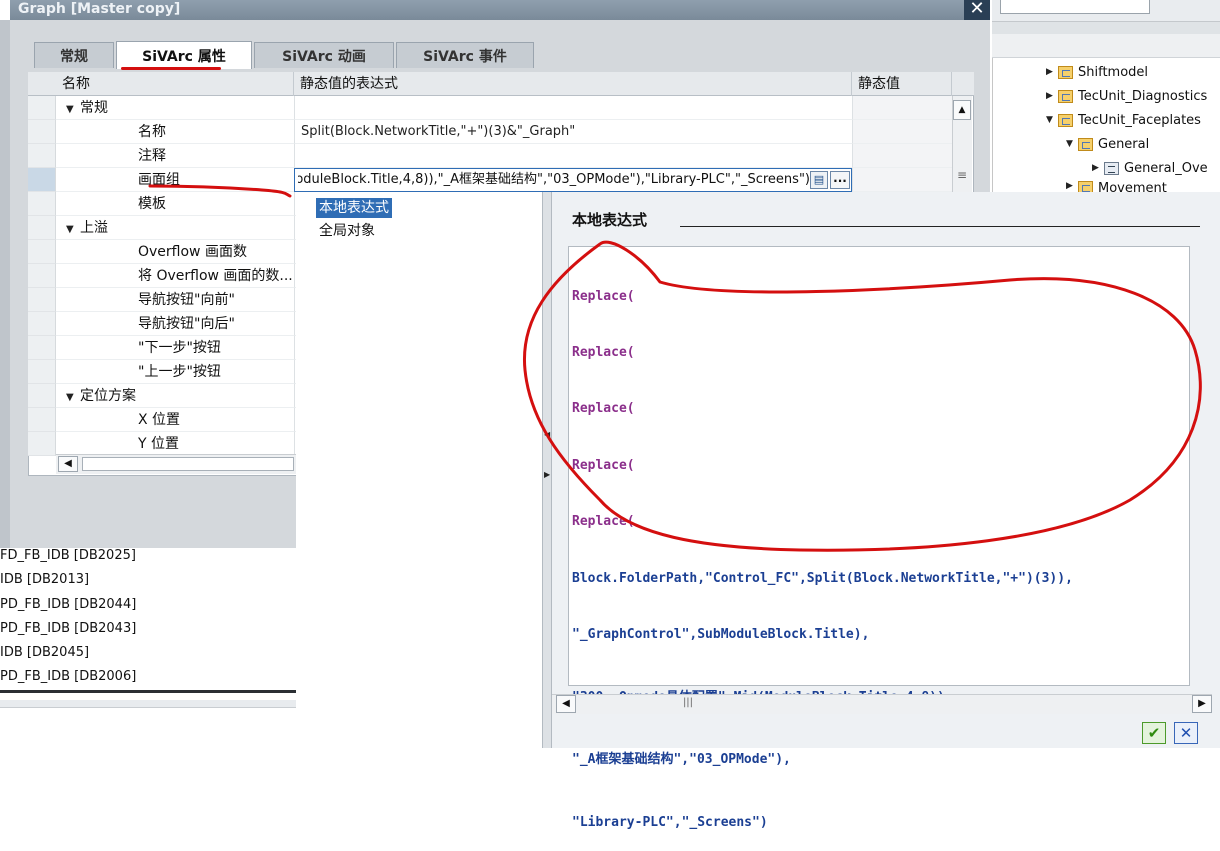 The height and width of the screenshot is (851, 1220). What do you see at coordinates (610, 220) in the screenshot?
I see `section-title: 本地表达式` at bounding box center [610, 220].